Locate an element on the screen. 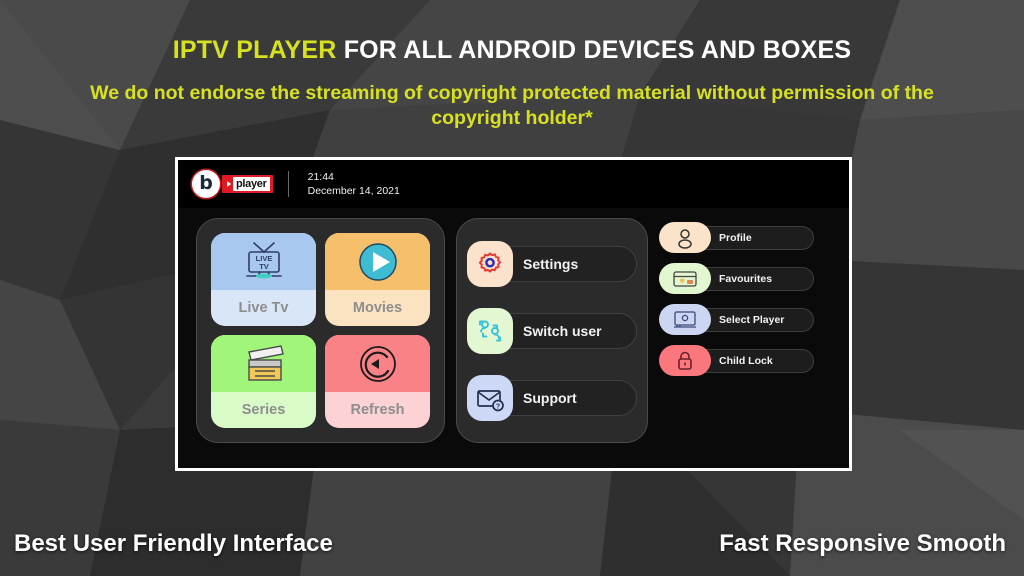 This screenshot has width=1024, height=576. current-time: 21:44 is located at coordinates (320, 177).